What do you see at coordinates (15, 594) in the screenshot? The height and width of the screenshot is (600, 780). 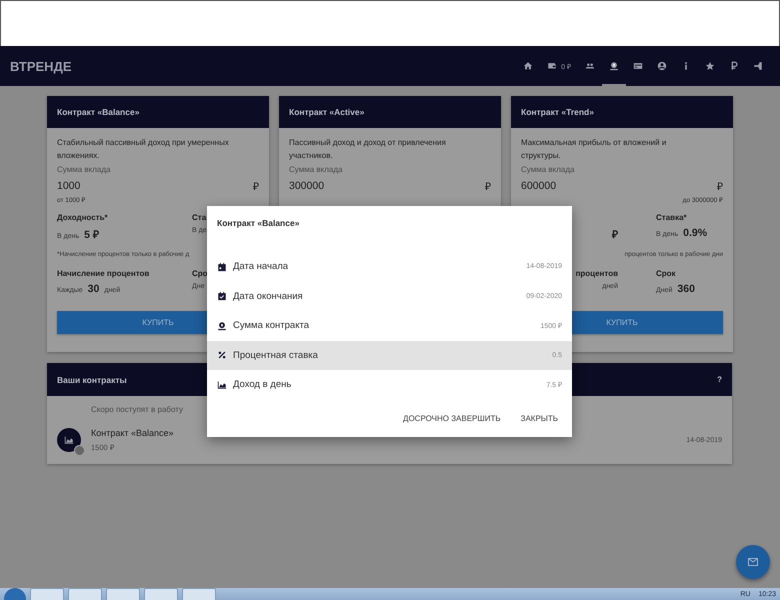 I see `start-button` at bounding box center [15, 594].